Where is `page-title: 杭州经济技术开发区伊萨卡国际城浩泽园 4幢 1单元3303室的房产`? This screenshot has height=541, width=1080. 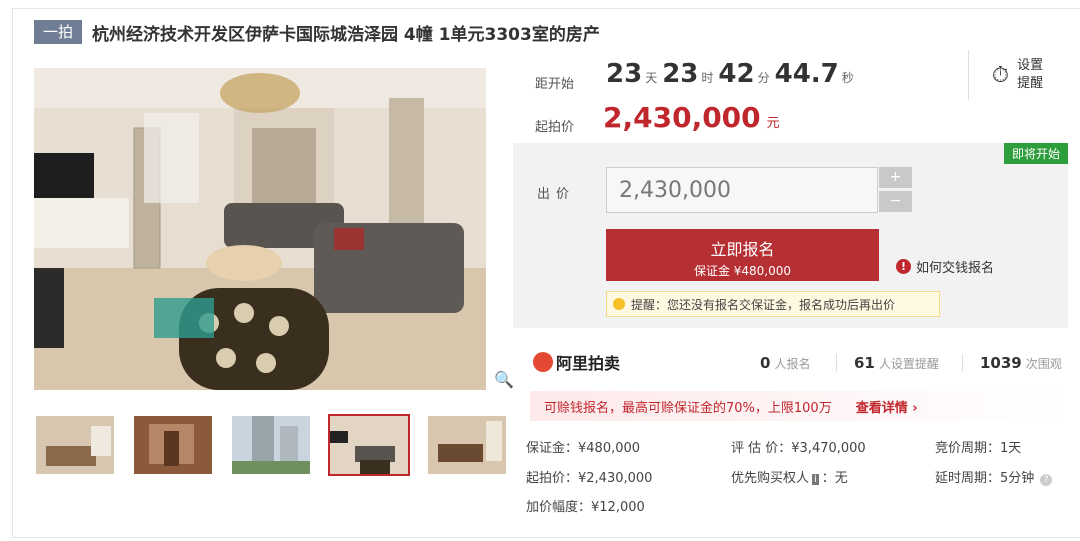
page-title: 杭州经济技术开发区伊萨卡国际城浩泽园 4幢 1单元3303室的房产 is located at coordinates (346, 34).